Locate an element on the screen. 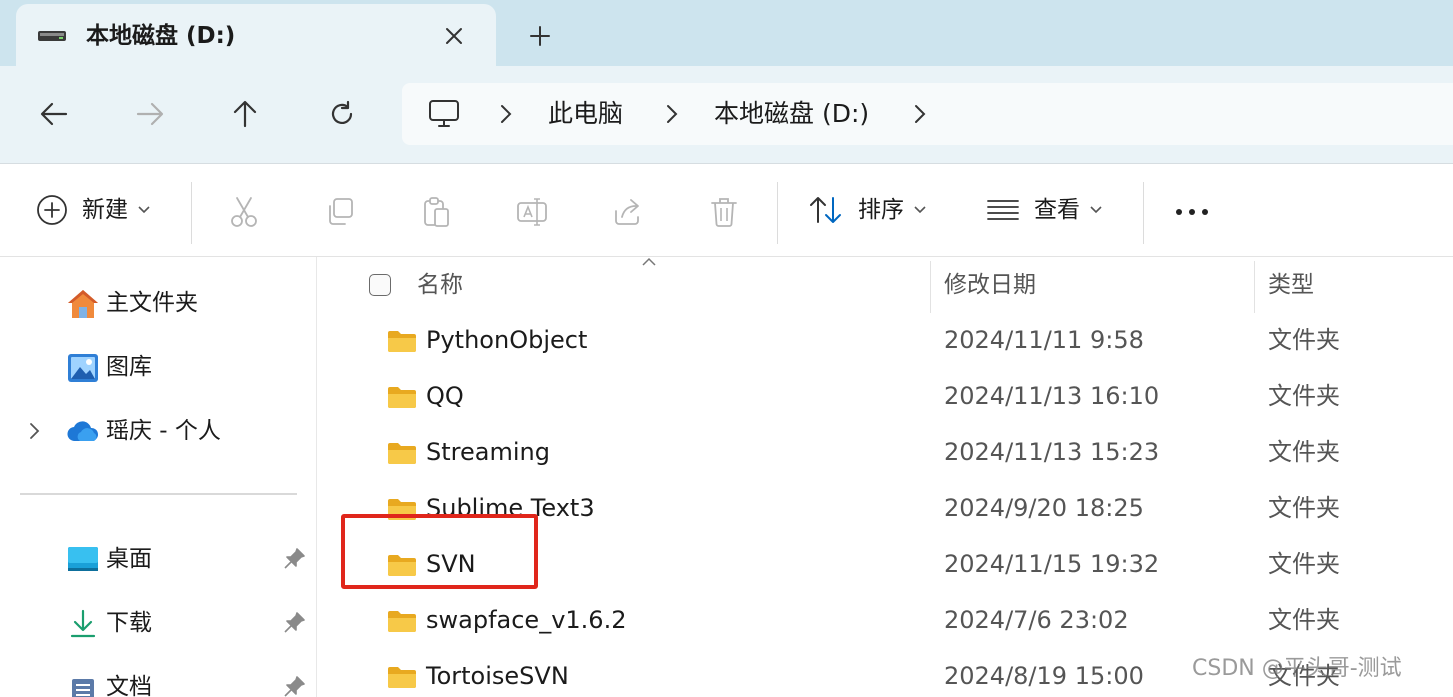 Image resolution: width=1453 pixels, height=697 pixels. sidebar-item-downloads: 下载 is located at coordinates (158, 623).